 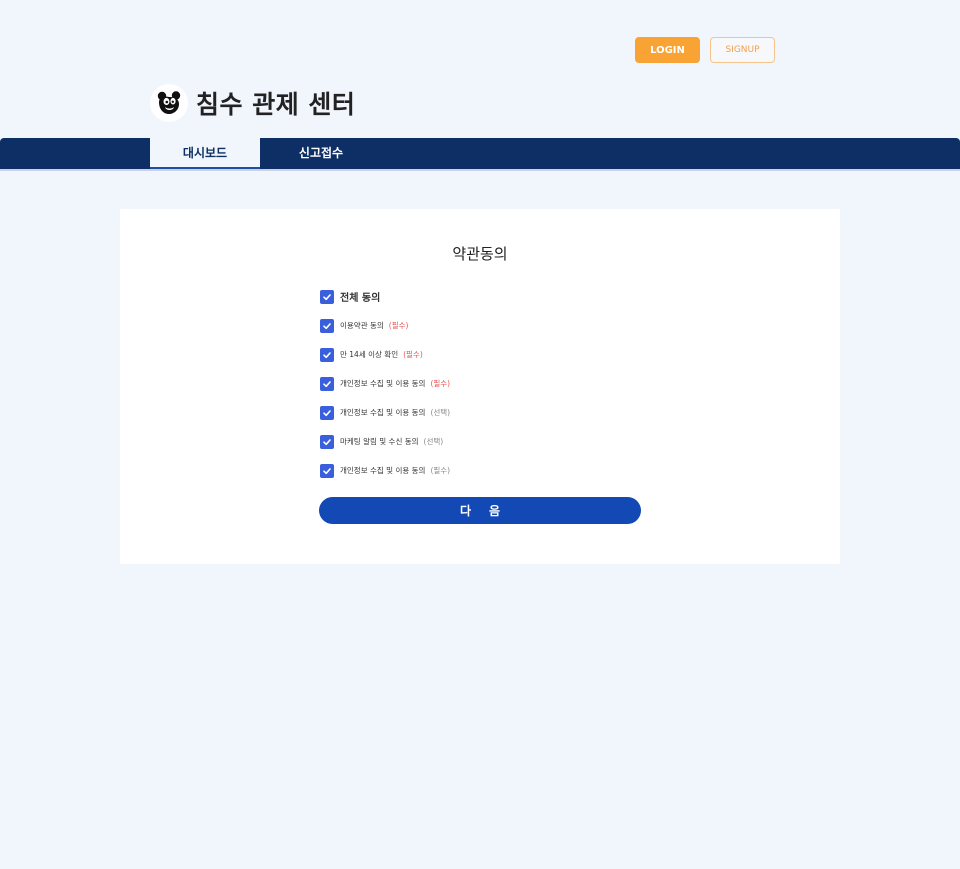 I want to click on signup-button: SIGNUP, so click(x=742, y=50).